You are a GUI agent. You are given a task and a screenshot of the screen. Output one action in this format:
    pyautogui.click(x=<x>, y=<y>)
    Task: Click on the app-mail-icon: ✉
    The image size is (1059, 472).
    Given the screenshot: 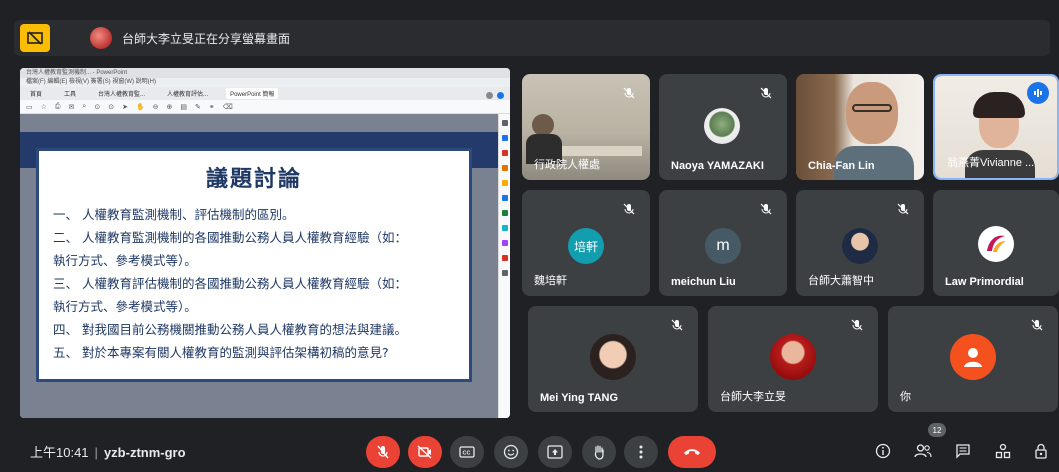 What is the action you would take?
    pyautogui.click(x=71, y=107)
    